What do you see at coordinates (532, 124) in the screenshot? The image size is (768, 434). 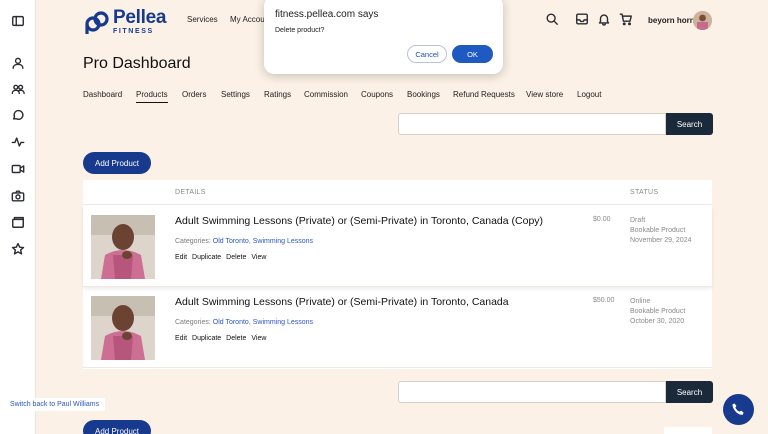 I see `search-input` at bounding box center [532, 124].